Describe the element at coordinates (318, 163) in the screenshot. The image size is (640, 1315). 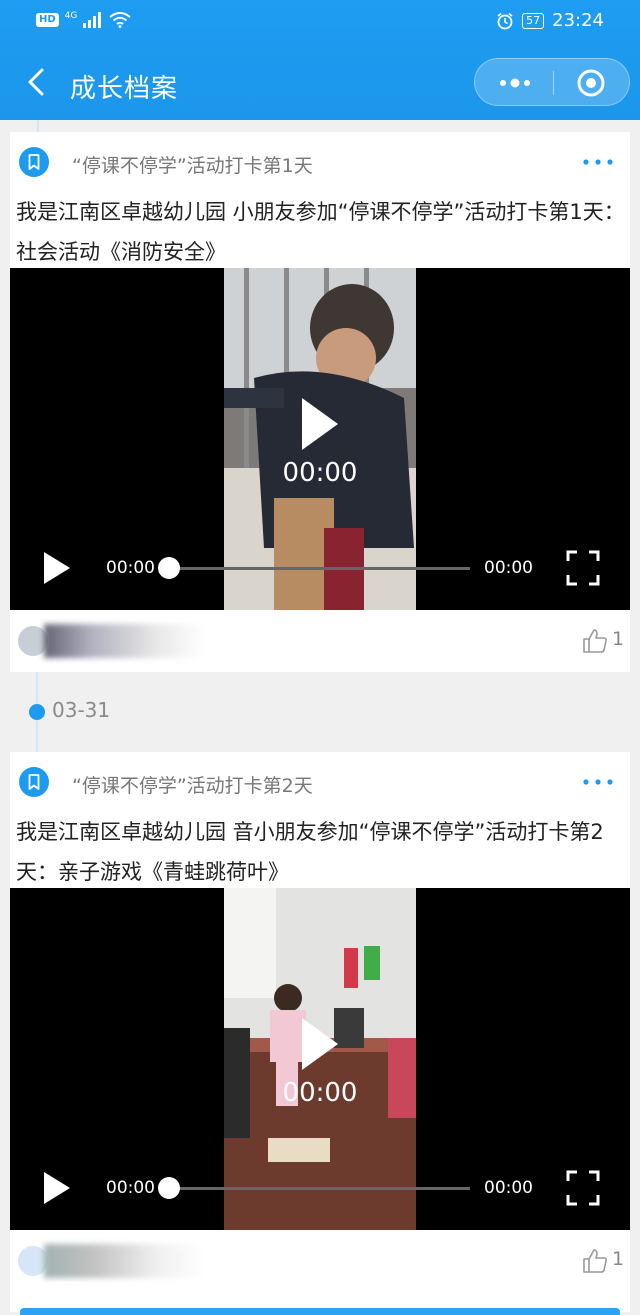
I see `activity-header: “停课不停学”活动打卡第1天` at that location.